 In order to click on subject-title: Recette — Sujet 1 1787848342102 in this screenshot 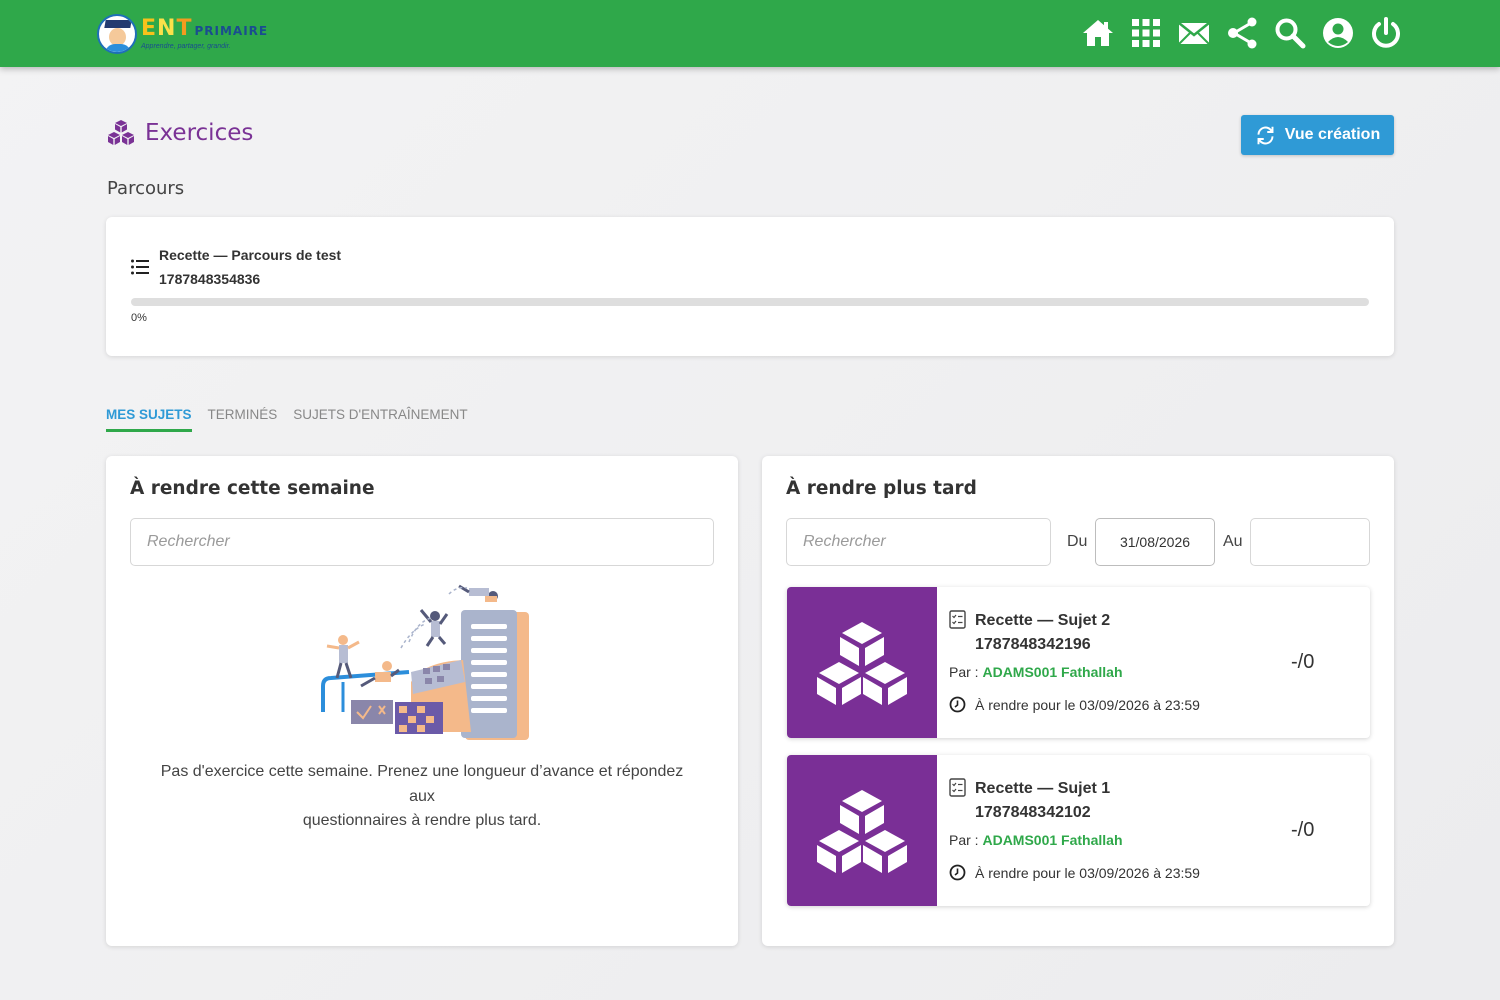, I will do `click(1085, 801)`.